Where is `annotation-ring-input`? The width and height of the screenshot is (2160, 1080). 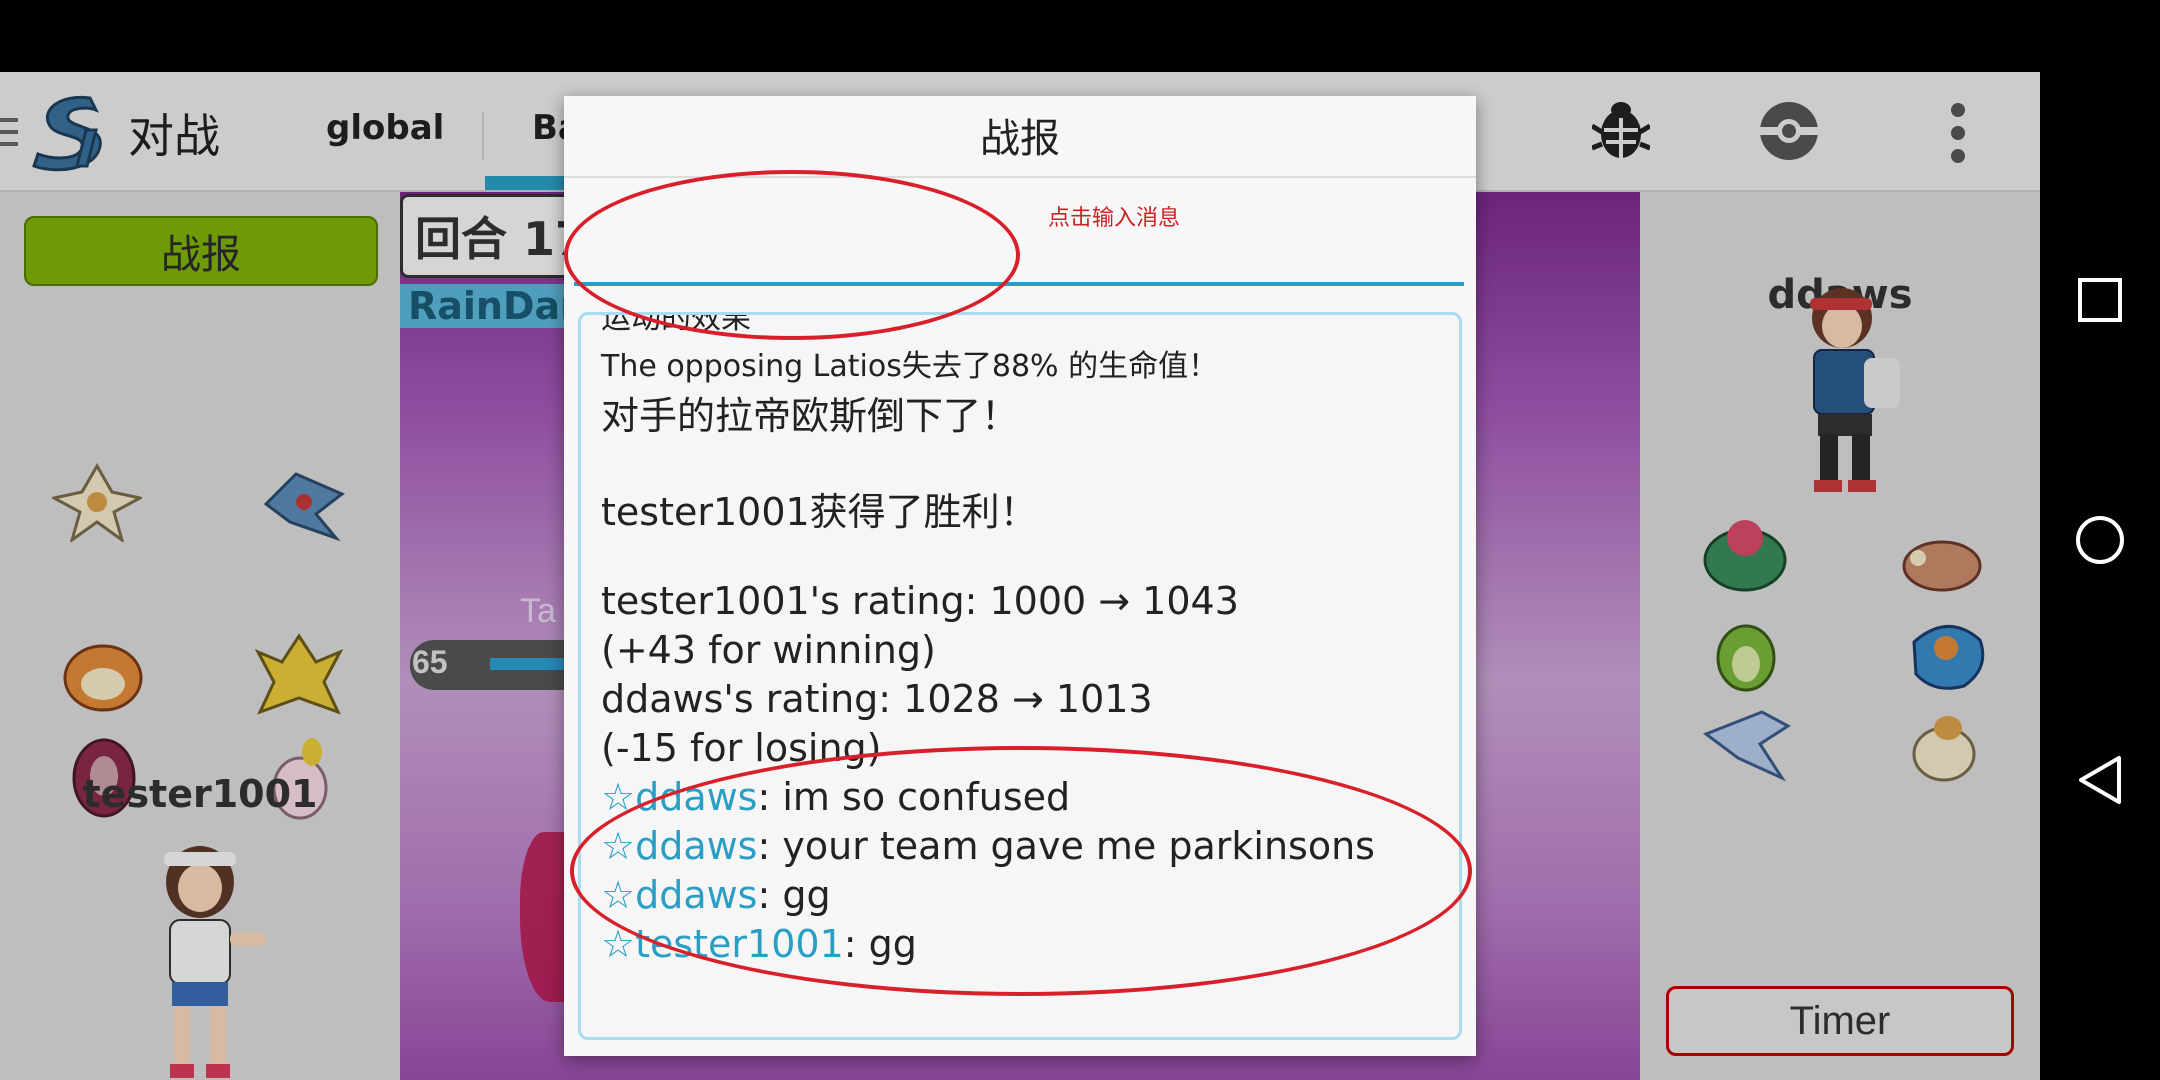 annotation-ring-input is located at coordinates (792, 255).